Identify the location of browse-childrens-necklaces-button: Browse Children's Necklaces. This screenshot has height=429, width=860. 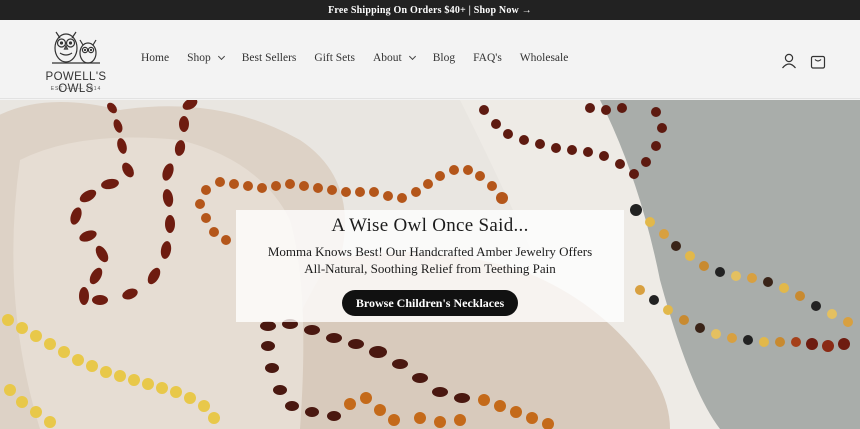
(430, 303).